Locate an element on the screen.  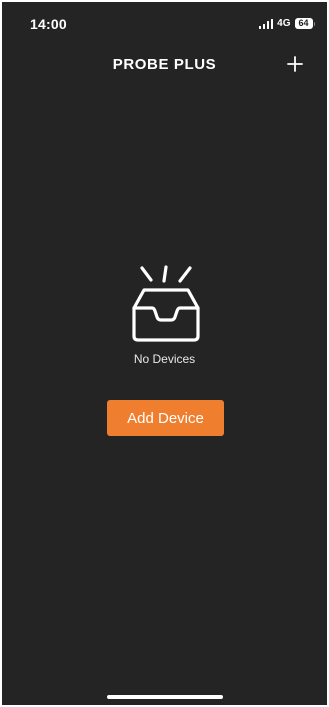
status-bar-right: 4G 64 is located at coordinates (286, 23).